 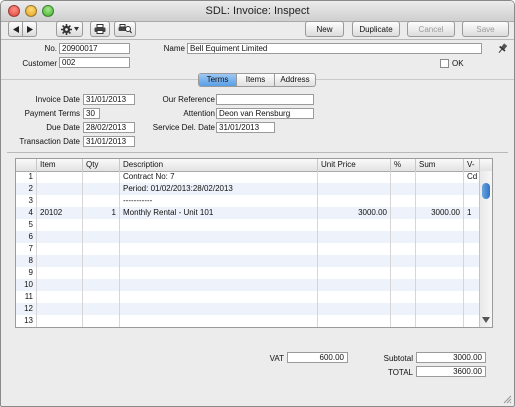 I want to click on item-cell: 20102, so click(x=60, y=213).